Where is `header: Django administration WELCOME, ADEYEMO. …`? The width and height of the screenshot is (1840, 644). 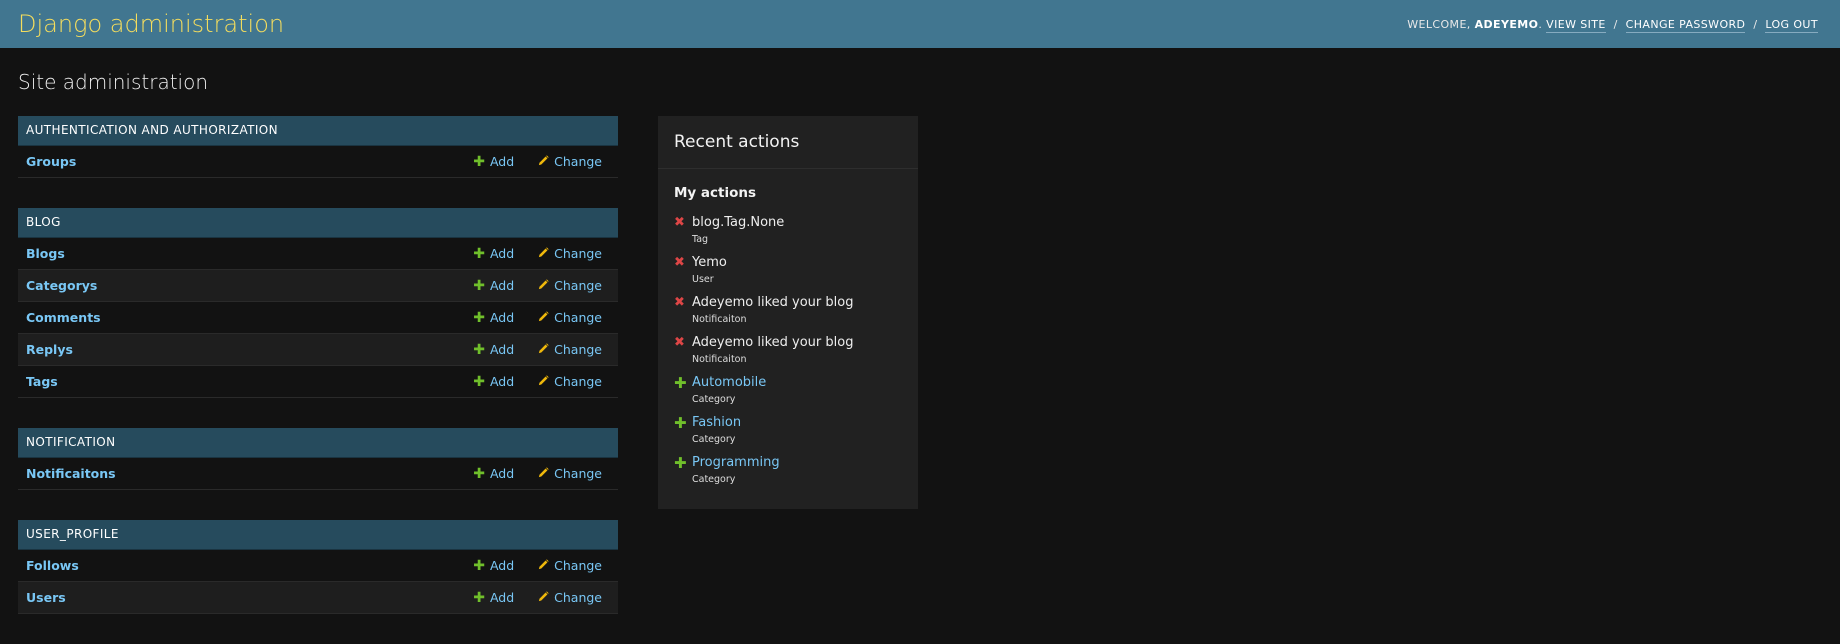
header: Django administration WELCOME, ADEYEMO. … is located at coordinates (920, 24).